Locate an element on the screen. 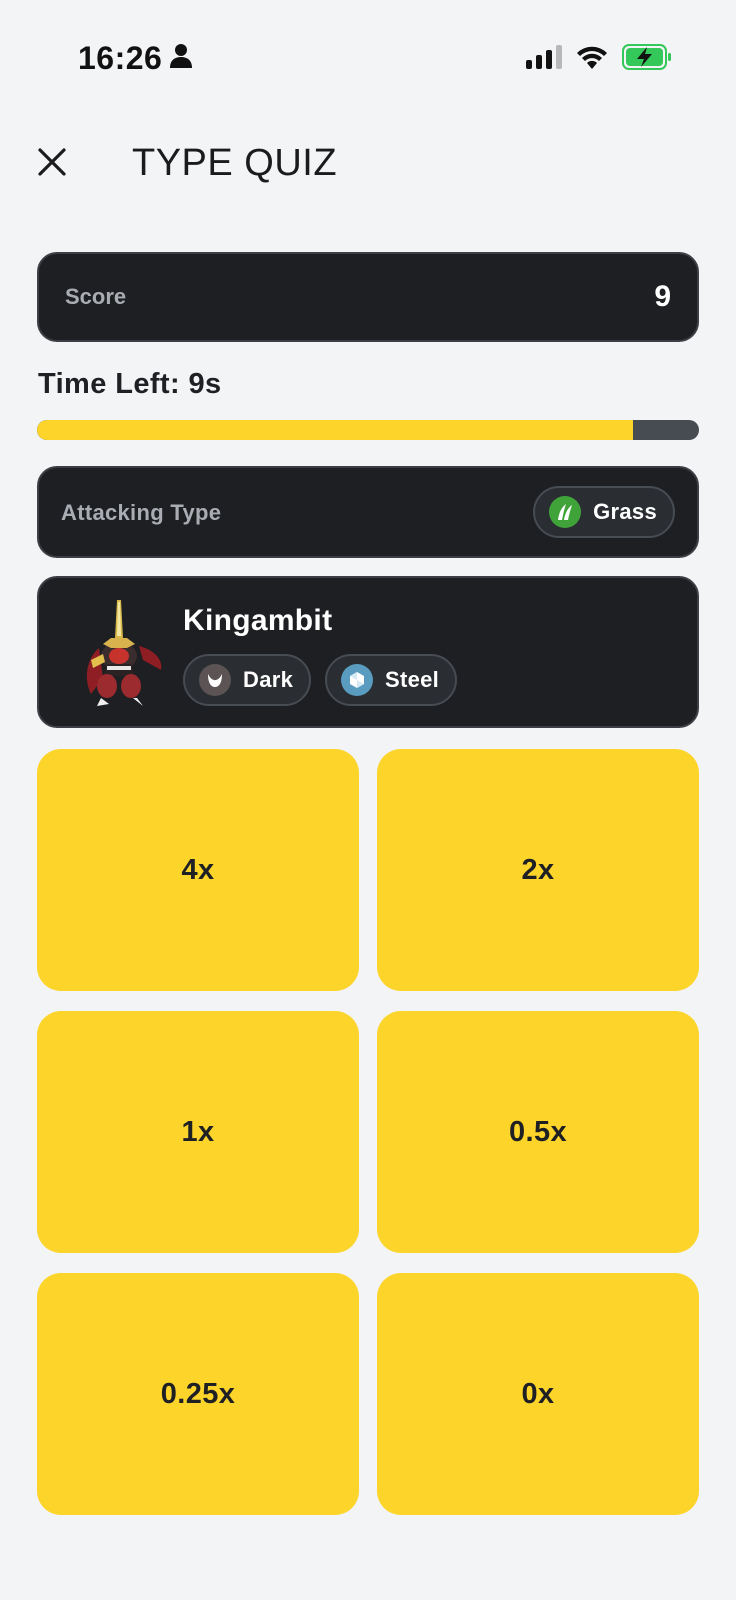 The height and width of the screenshot is (1600, 736). steel-icon is located at coordinates (357, 680).